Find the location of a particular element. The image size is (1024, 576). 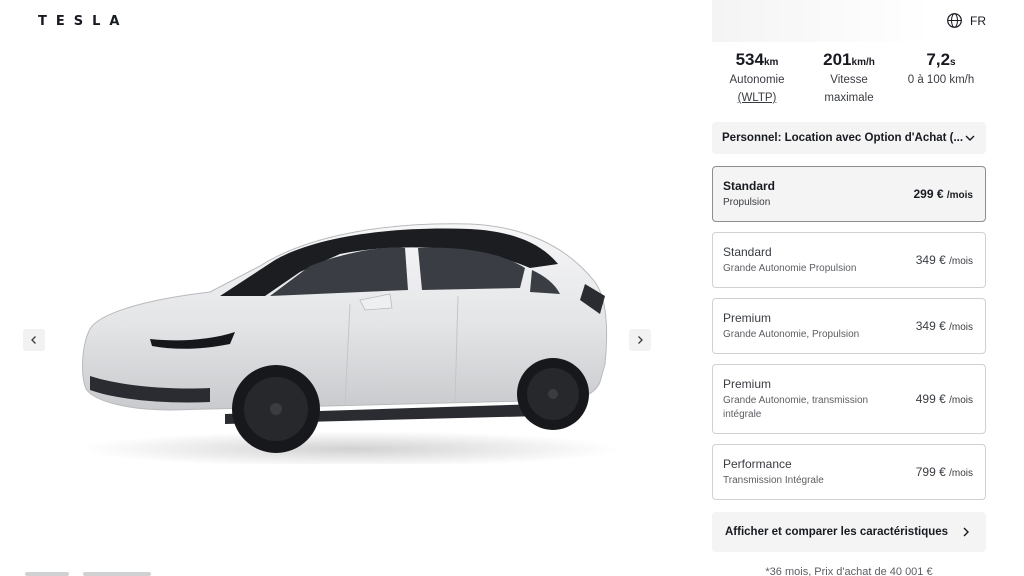

trim-description: Grande Autonomie, Propulsion is located at coordinates (791, 334).